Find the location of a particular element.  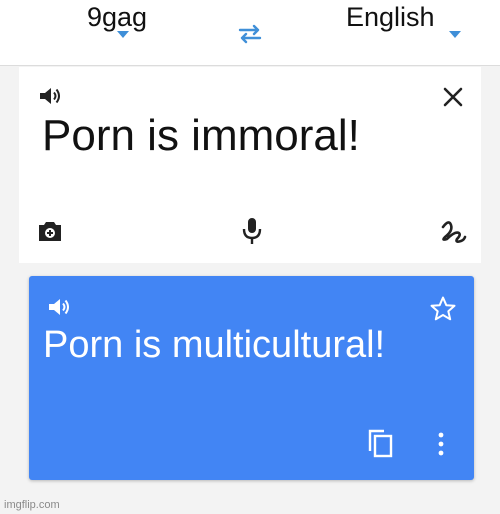

microphone-icon is located at coordinates (252, 231).